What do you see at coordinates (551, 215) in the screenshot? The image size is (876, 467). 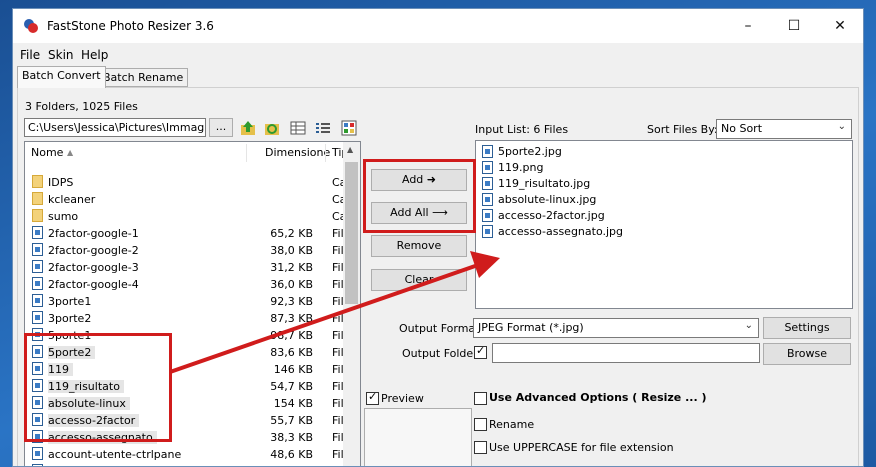 I see `input-list-item-name: accesso-2factor.jpg` at bounding box center [551, 215].